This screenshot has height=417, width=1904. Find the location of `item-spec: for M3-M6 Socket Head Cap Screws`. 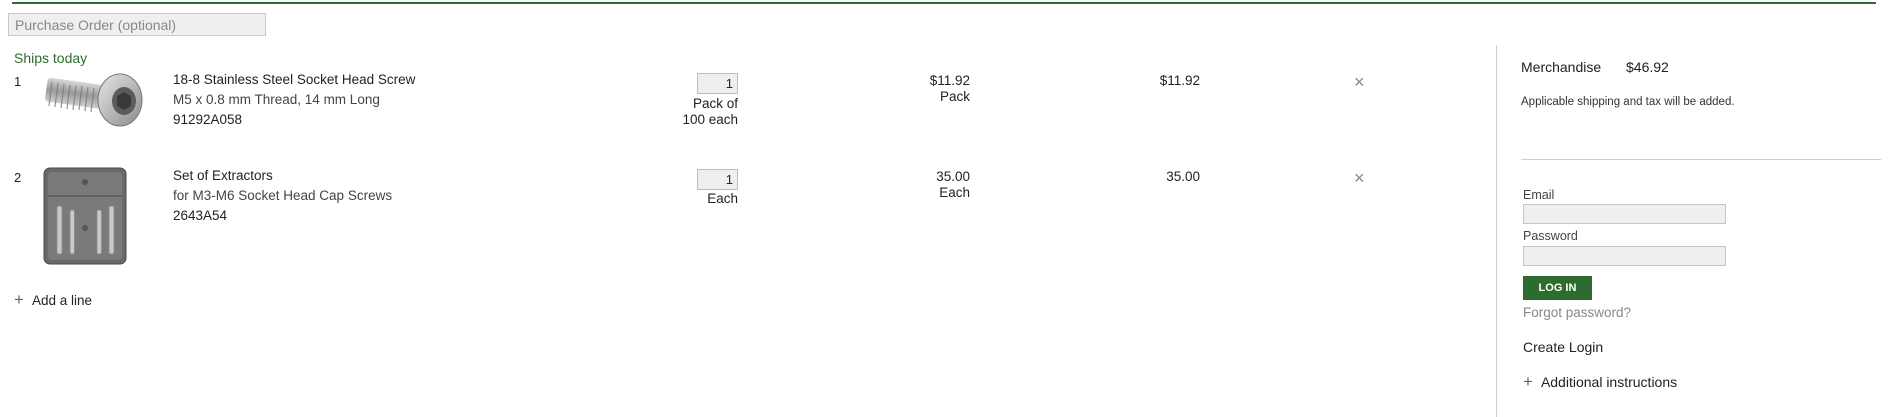

item-spec: for M3-M6 Socket Head Cap Screws is located at coordinates (283, 195).